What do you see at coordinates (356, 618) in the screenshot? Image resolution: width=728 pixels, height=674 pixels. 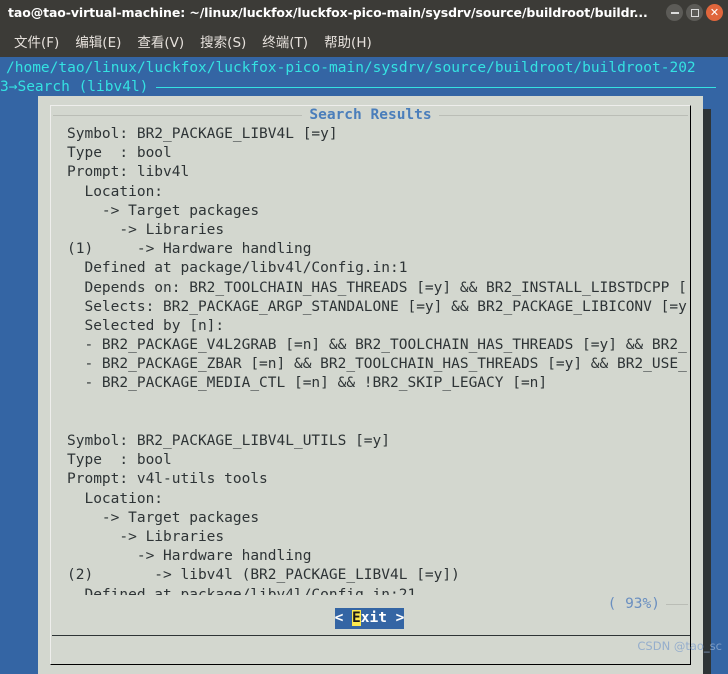 I see `exit-button-hotkey: E` at bounding box center [356, 618].